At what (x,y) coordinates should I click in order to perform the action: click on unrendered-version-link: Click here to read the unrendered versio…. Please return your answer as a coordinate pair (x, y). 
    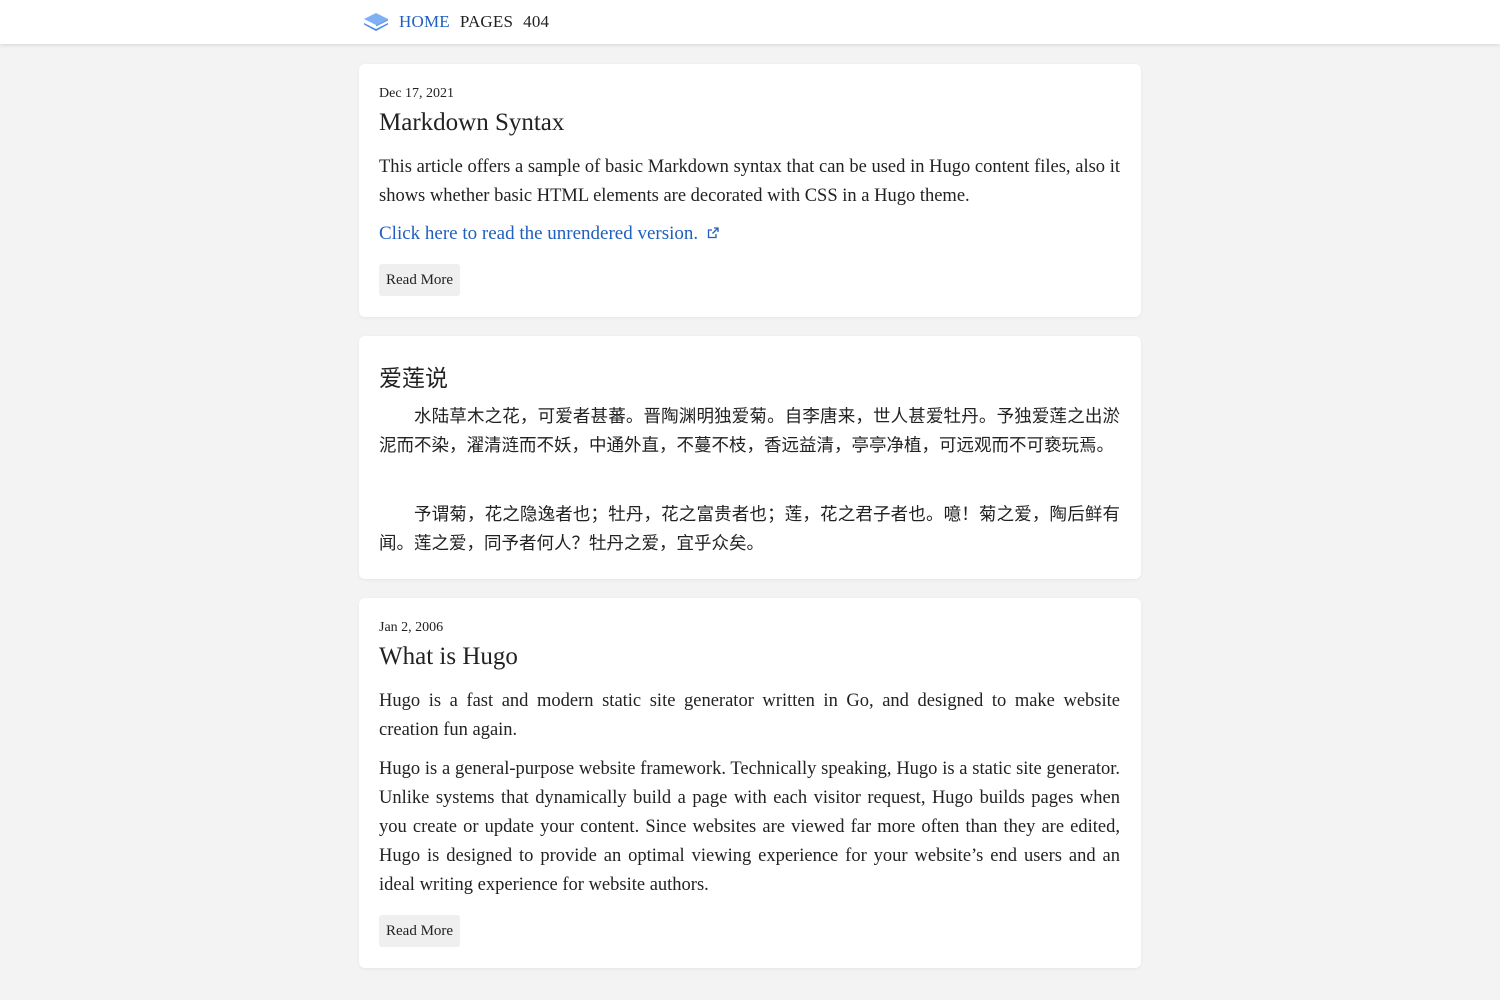
    Looking at the image, I should click on (549, 234).